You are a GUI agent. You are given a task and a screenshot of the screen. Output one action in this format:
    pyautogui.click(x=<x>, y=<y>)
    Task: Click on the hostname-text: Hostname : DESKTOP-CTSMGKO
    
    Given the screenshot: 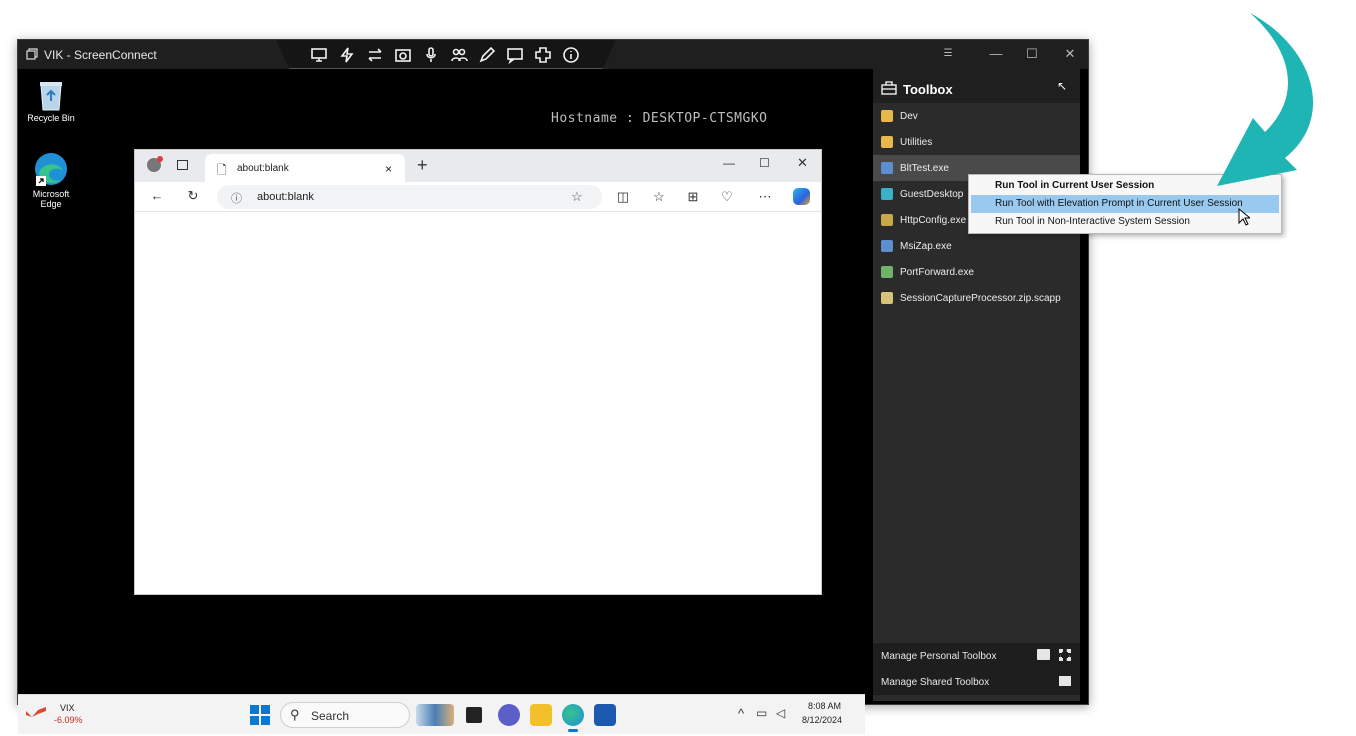 What is the action you would take?
    pyautogui.click(x=659, y=118)
    